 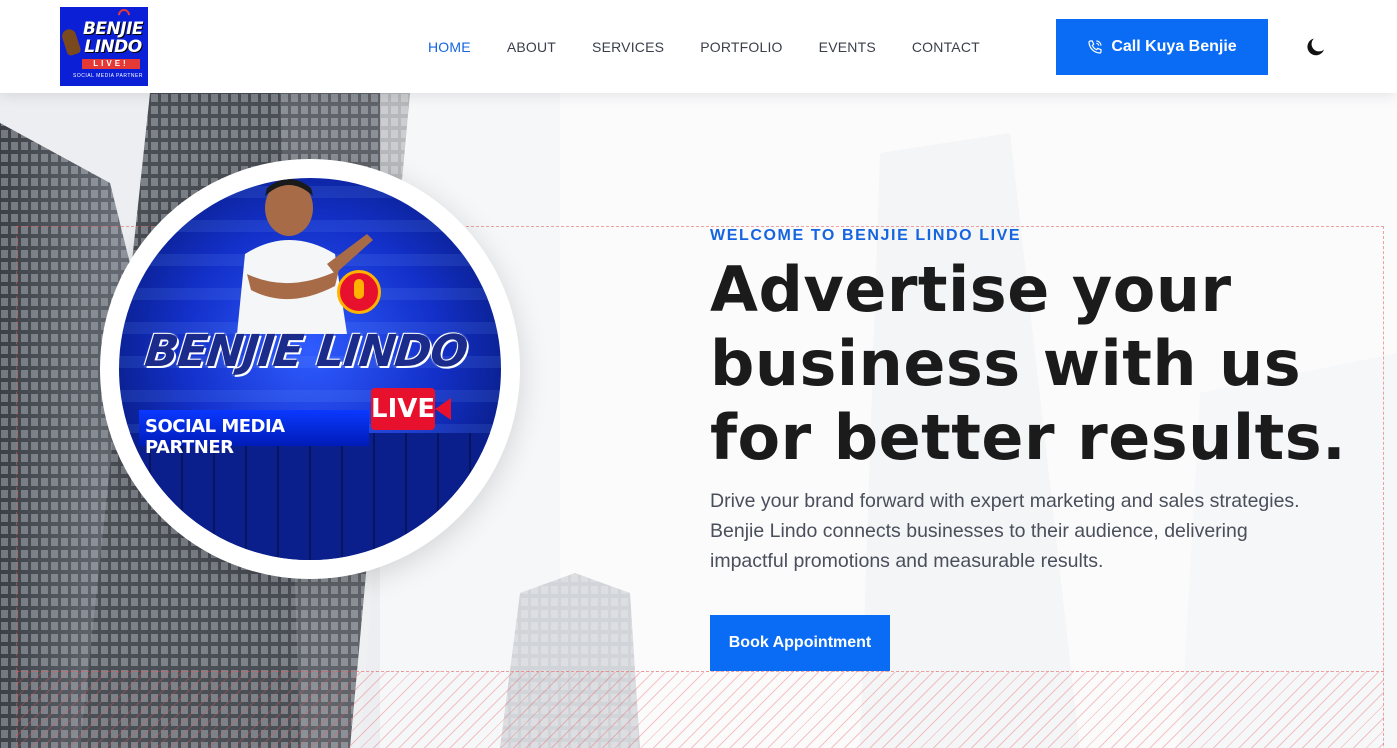 I want to click on nav-portfolio: PORTFOLIO, so click(x=741, y=47).